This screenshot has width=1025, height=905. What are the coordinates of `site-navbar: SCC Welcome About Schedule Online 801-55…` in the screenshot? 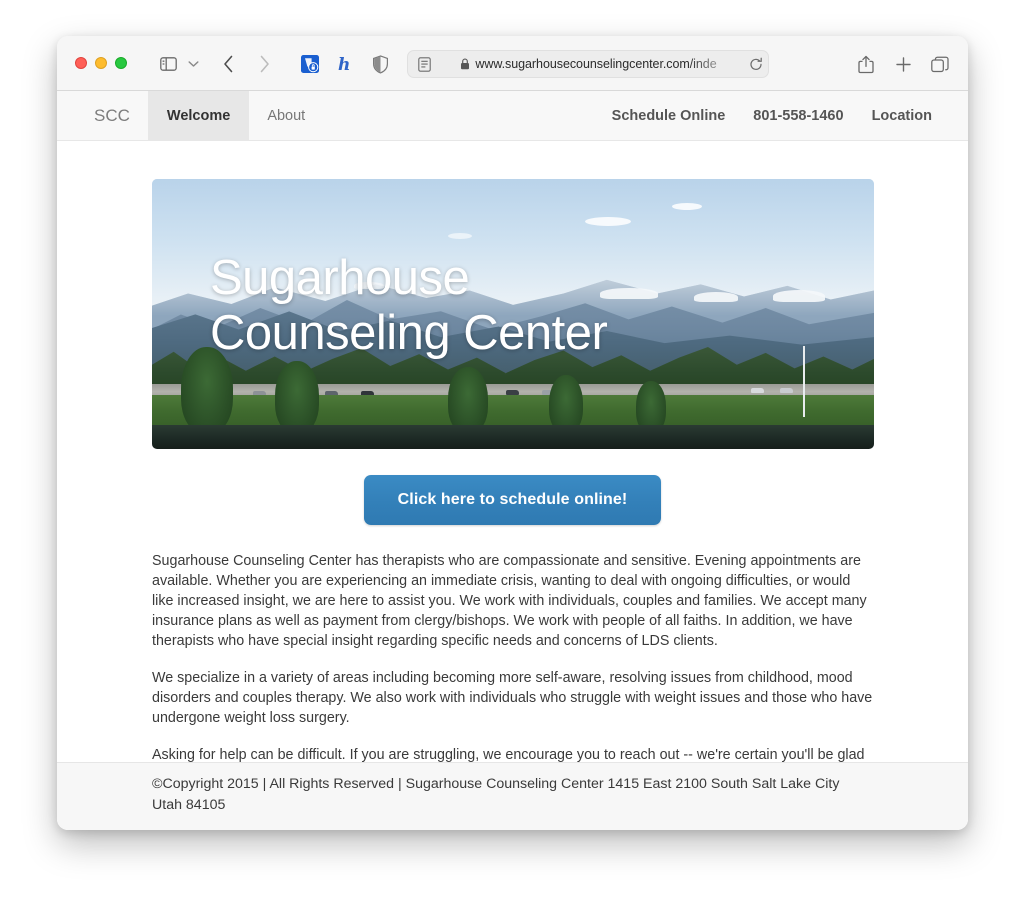 It's located at (512, 116).